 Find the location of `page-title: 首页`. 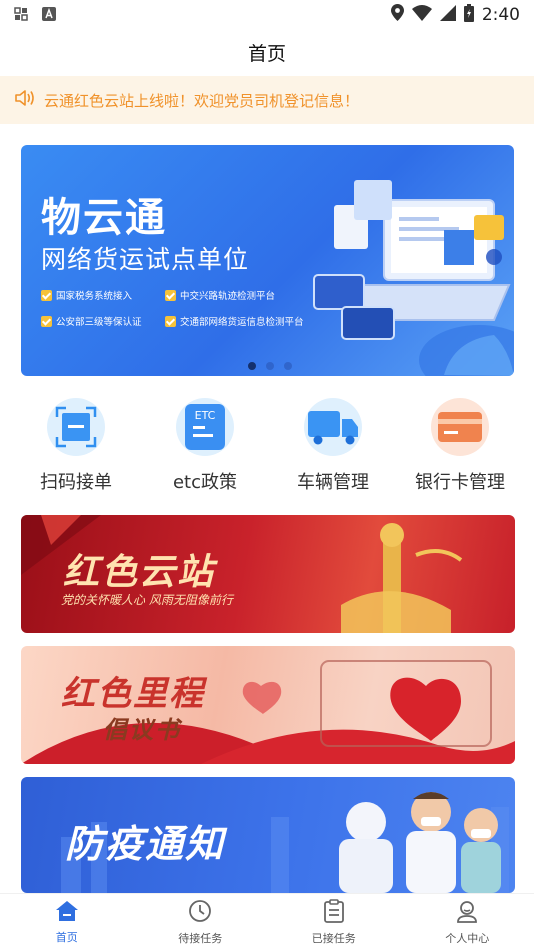

page-title: 首页 is located at coordinates (266, 53).